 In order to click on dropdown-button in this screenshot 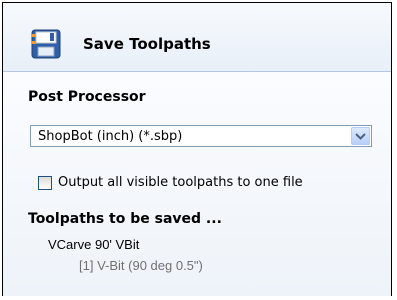, I will do `click(360, 136)`.